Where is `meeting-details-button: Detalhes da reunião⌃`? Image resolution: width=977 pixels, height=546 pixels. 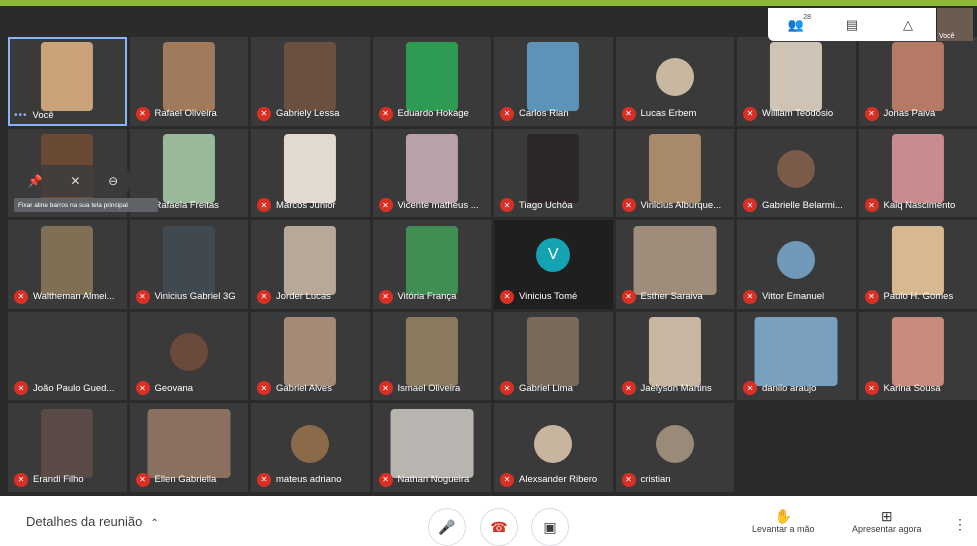 meeting-details-button: Detalhes da reunião⌃ is located at coordinates (92, 521).